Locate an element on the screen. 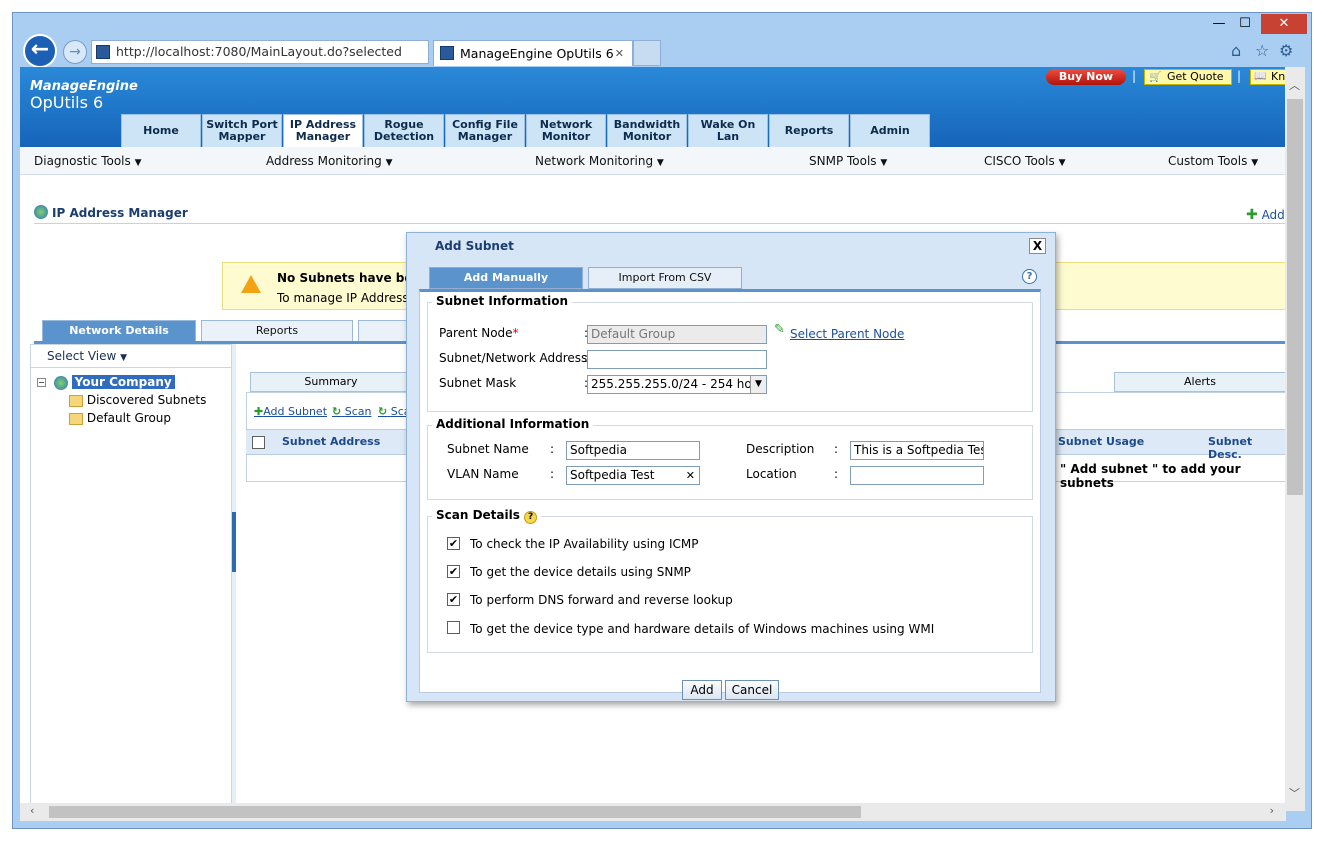 This screenshot has height=849, width=1332. location-input is located at coordinates (917, 475).